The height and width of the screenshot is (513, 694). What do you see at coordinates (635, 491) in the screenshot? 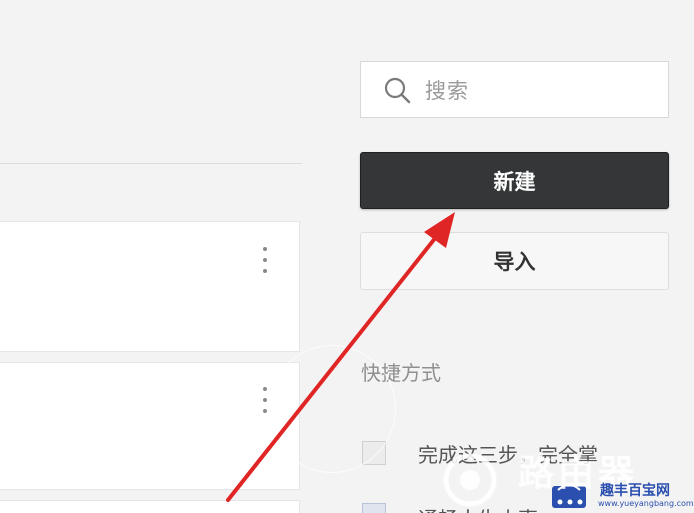
I see `watermark-site-name: 趣丰百宝网` at bounding box center [635, 491].